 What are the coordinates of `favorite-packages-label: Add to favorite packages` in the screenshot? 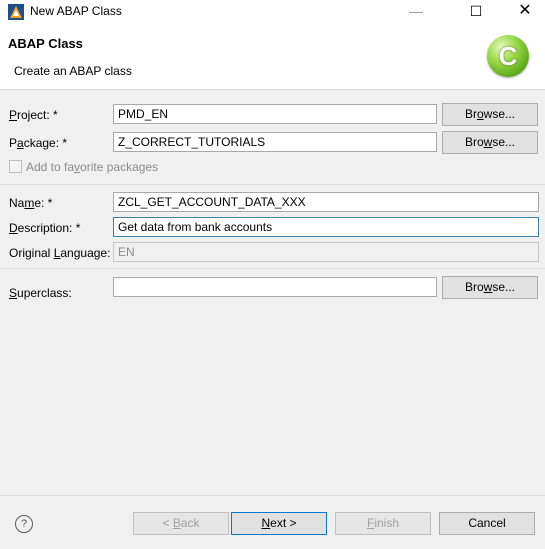 It's located at (92, 167).